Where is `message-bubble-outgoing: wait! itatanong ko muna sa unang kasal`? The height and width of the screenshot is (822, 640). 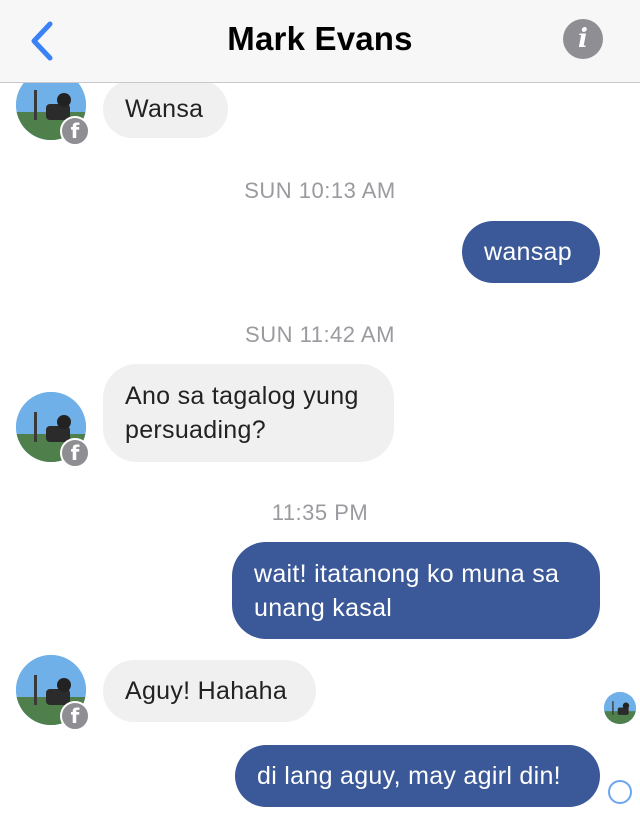
message-bubble-outgoing: wait! itatanong ko muna sa unang kasal is located at coordinates (416, 590).